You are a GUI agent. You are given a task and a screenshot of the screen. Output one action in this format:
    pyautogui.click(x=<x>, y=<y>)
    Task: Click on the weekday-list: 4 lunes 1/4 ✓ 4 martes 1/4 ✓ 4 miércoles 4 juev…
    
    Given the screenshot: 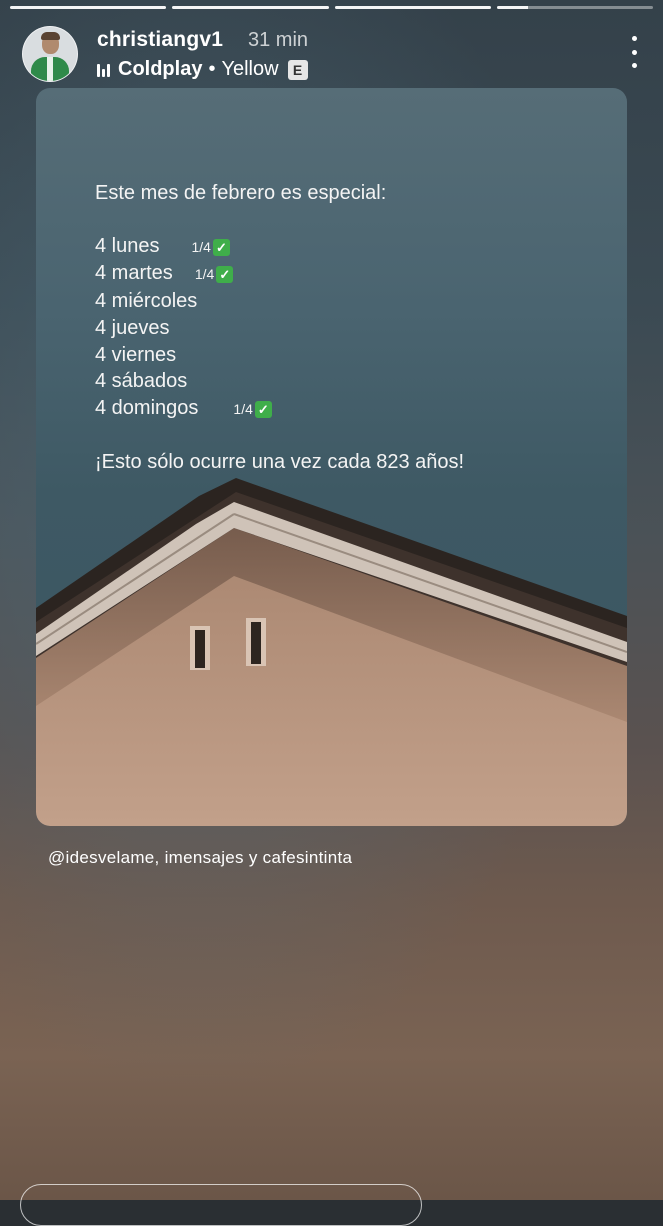 What is the action you would take?
    pyautogui.click(x=279, y=328)
    